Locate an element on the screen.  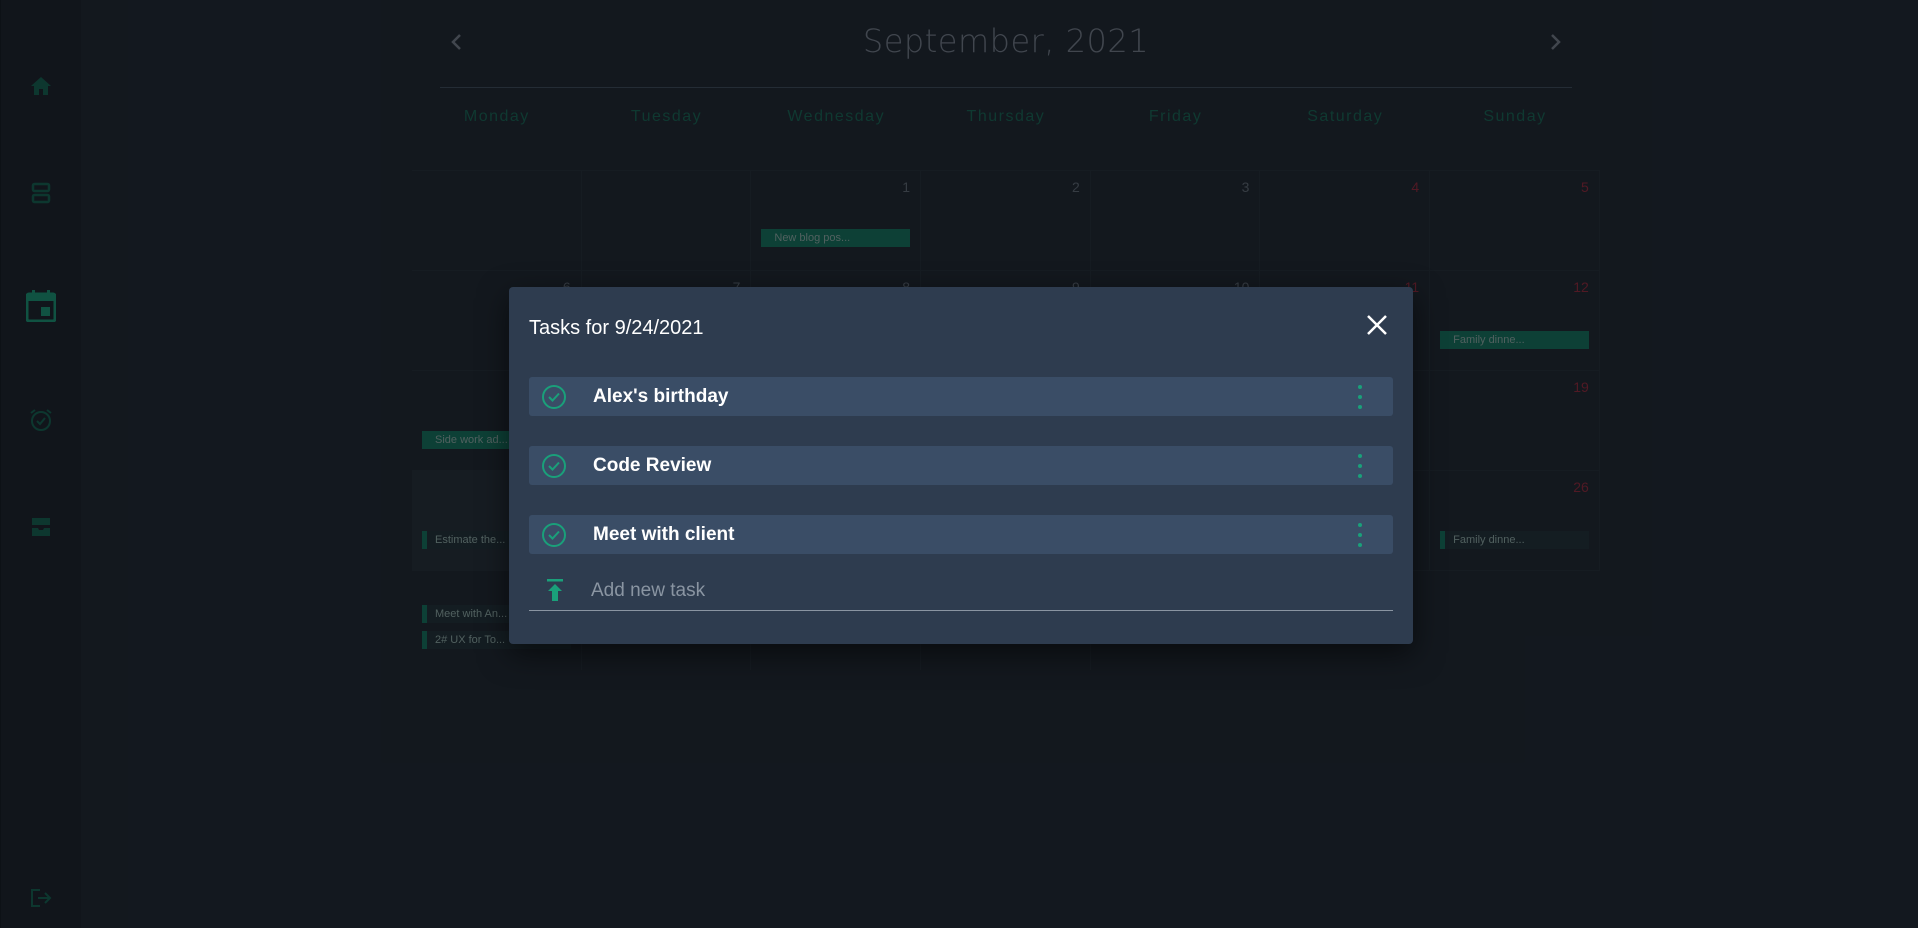
task-item: Alex's birthday is located at coordinates (961, 396).